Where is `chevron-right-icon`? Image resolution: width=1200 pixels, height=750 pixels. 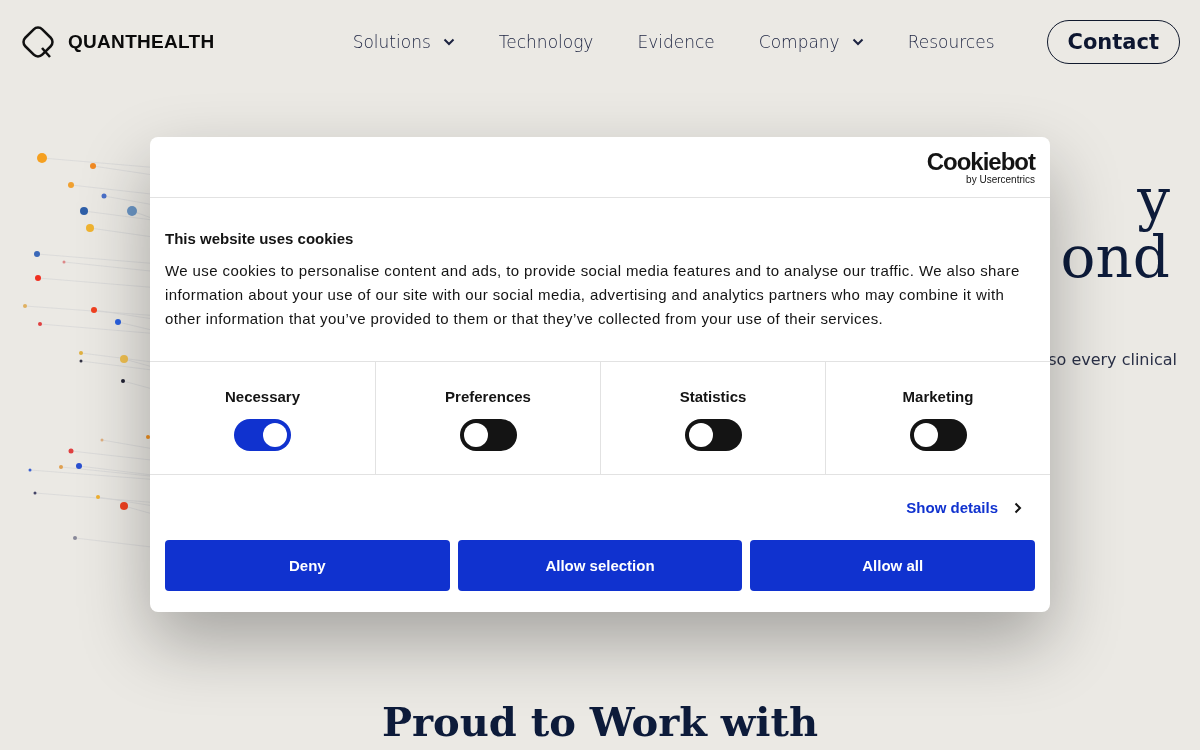 chevron-right-icon is located at coordinates (1018, 507).